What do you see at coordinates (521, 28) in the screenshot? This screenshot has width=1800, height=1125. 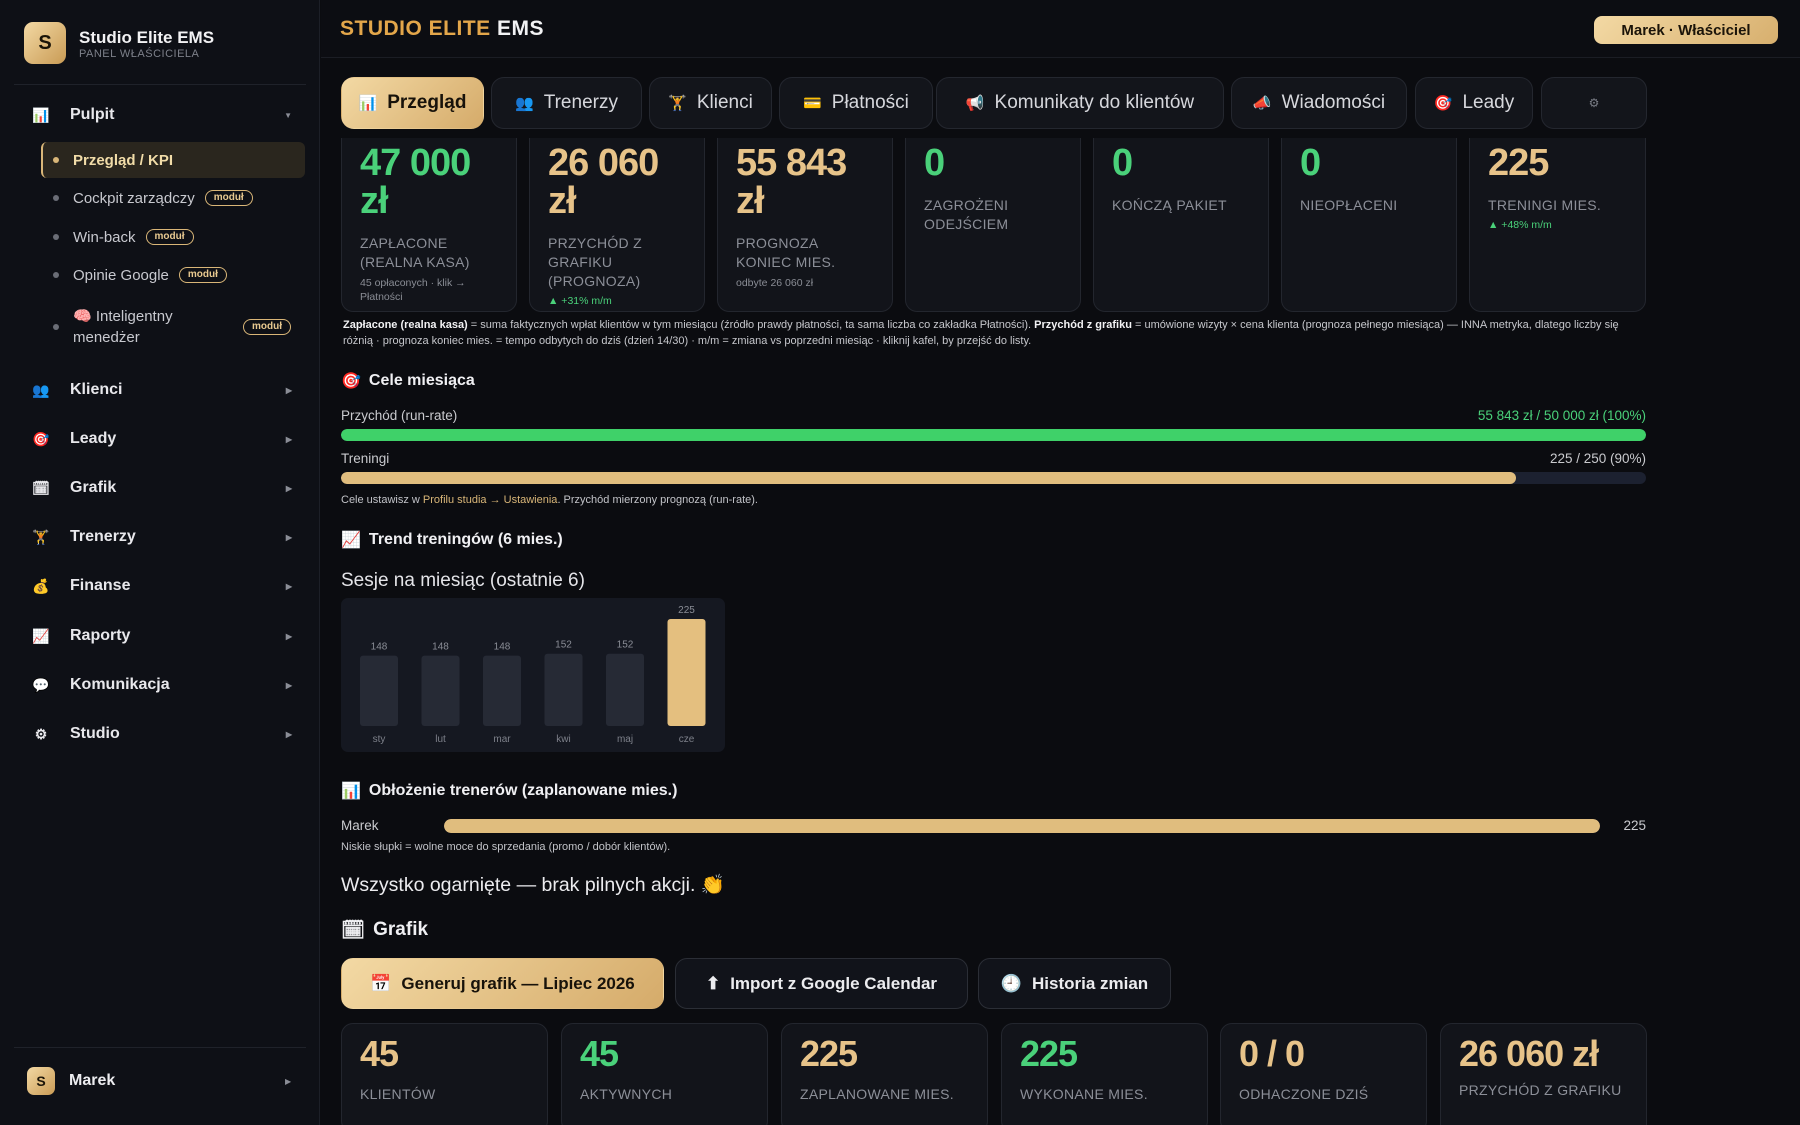 I see `app-title-white: EMS` at bounding box center [521, 28].